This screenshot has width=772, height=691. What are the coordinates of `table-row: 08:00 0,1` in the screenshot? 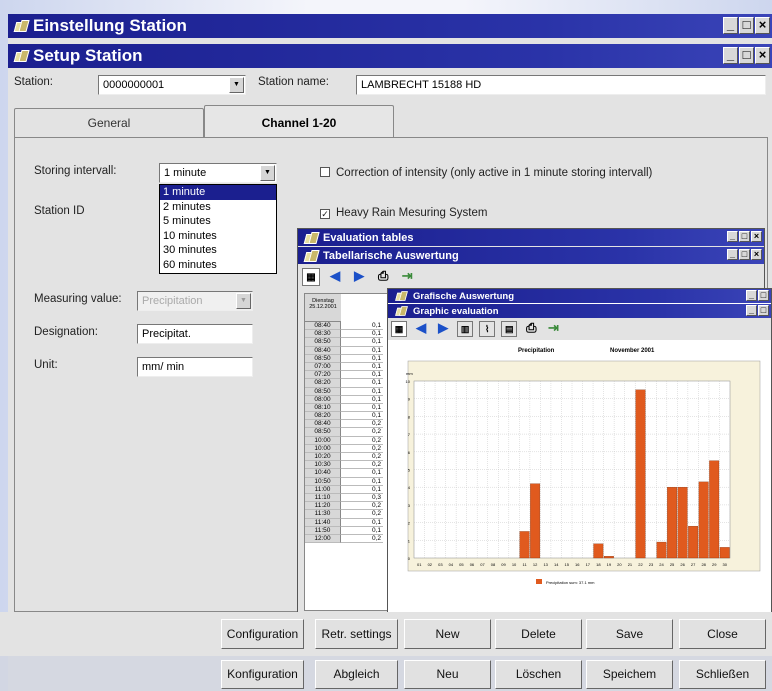 It's located at (347, 399).